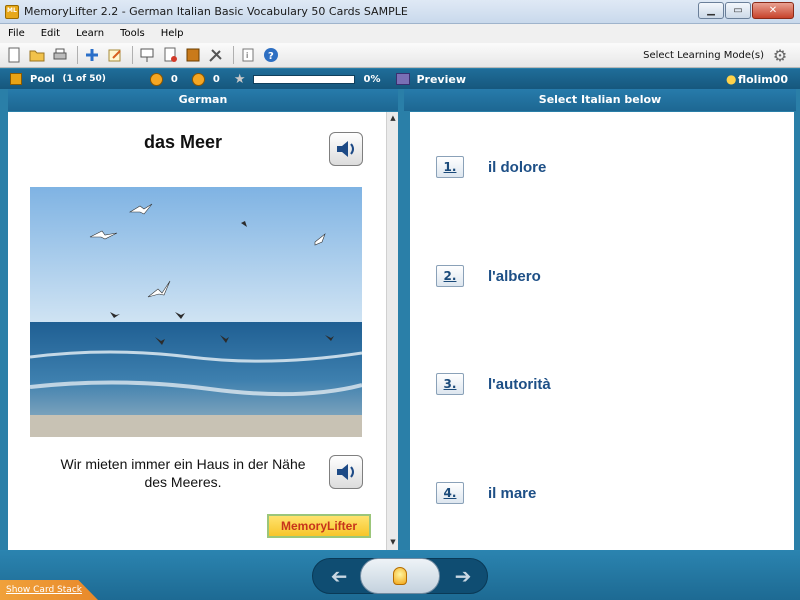  I want to click on status-bar: Pool (1 of 50) 0 0 ★ 0% Preview, so click(400, 79).